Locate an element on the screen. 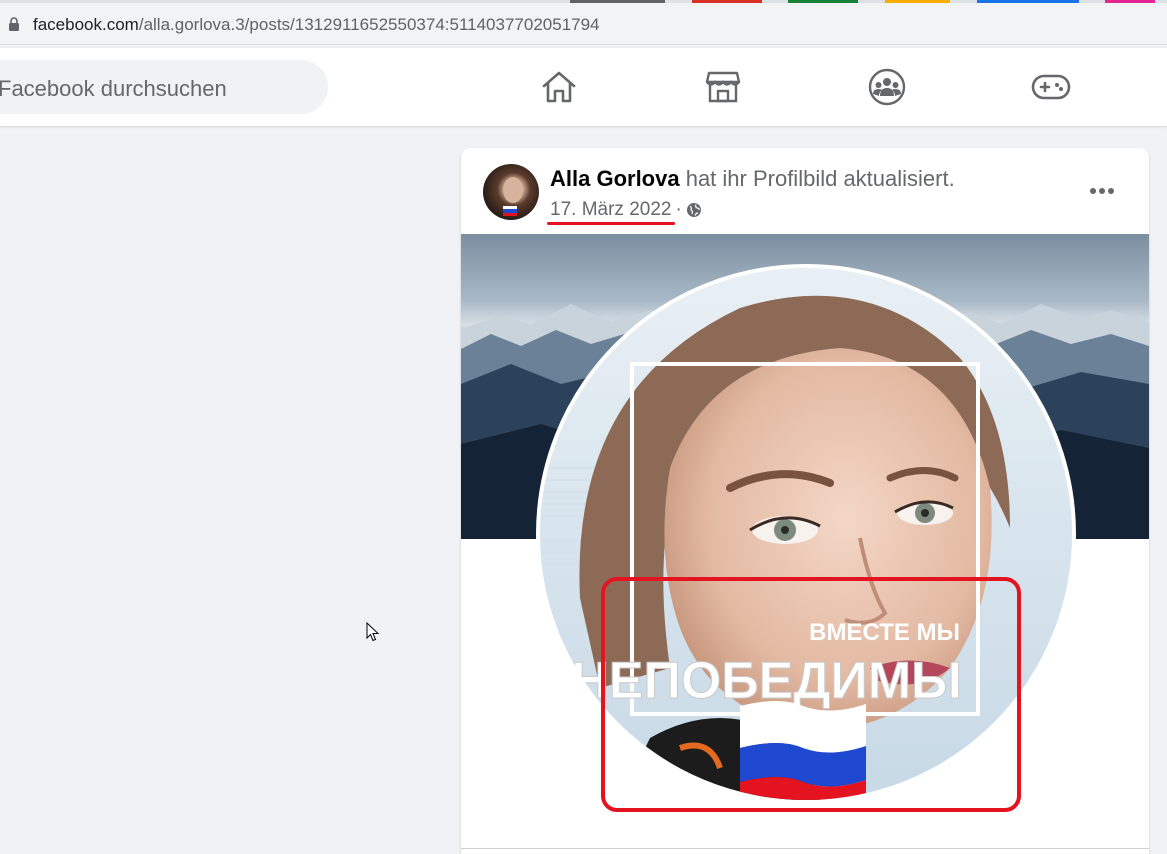 The image size is (1167, 854). gaming-nav-button is located at coordinates (1051, 87).